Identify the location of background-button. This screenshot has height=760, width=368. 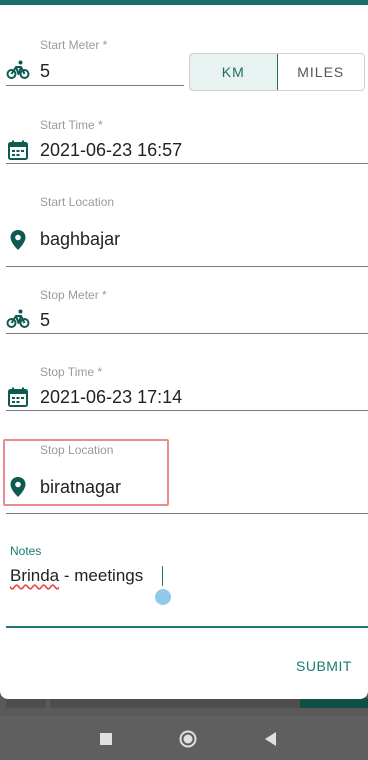
(334, 703).